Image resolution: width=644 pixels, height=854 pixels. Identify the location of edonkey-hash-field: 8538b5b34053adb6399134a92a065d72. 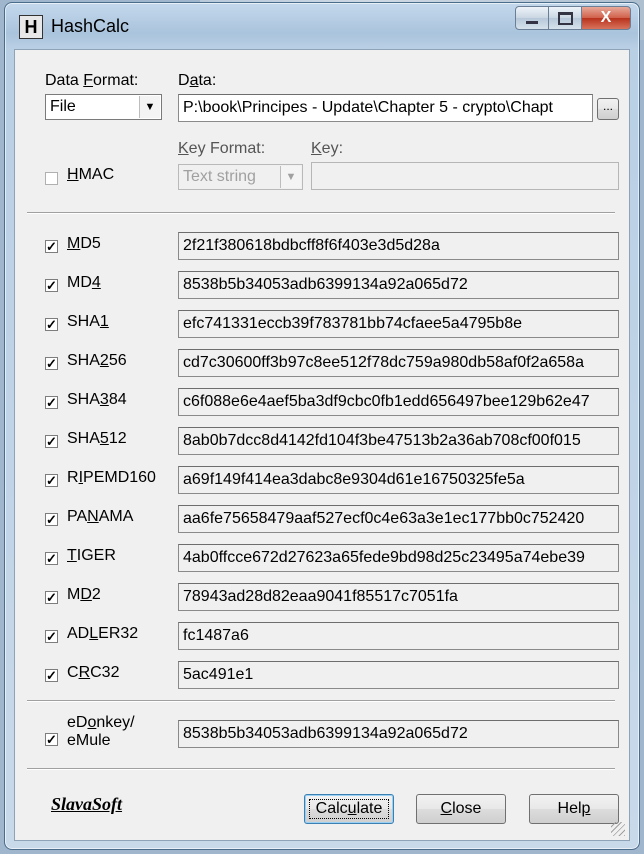
(398, 734).